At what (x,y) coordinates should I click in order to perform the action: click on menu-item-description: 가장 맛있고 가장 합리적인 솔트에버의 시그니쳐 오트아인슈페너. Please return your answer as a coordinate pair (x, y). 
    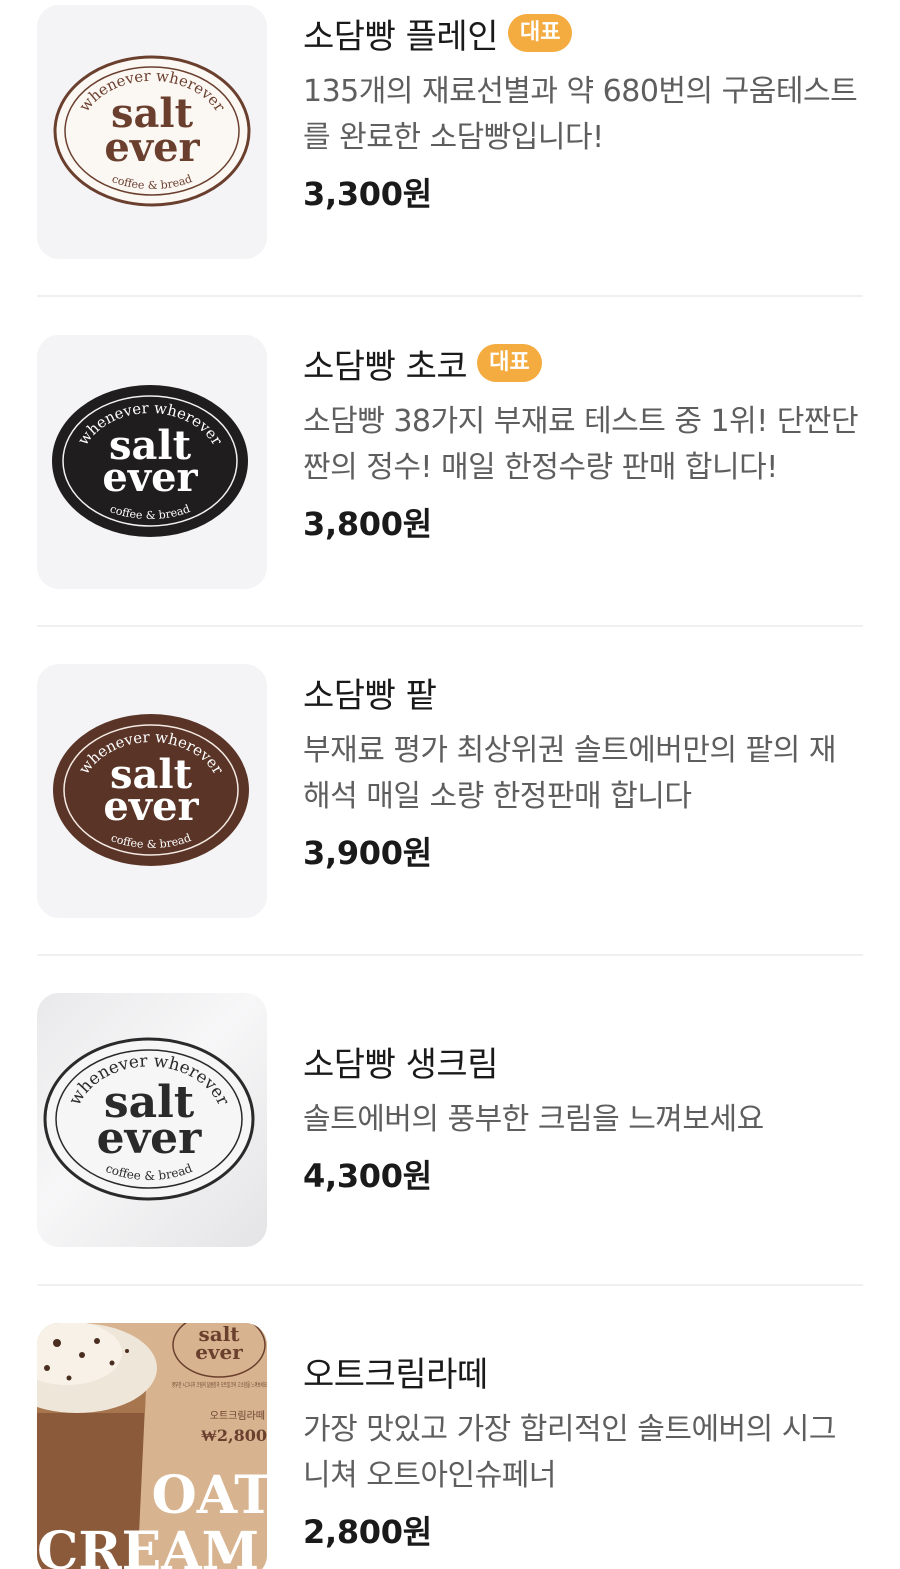
    Looking at the image, I should click on (569, 1452).